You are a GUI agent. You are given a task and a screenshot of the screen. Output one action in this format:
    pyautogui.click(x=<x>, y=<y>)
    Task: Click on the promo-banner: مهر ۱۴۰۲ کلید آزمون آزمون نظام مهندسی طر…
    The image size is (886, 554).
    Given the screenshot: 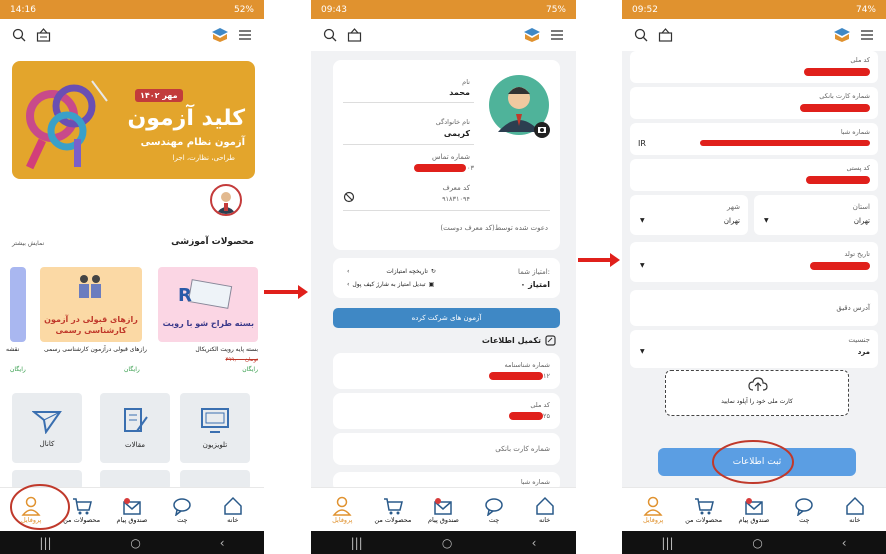 What is the action you would take?
    pyautogui.click(x=133, y=120)
    